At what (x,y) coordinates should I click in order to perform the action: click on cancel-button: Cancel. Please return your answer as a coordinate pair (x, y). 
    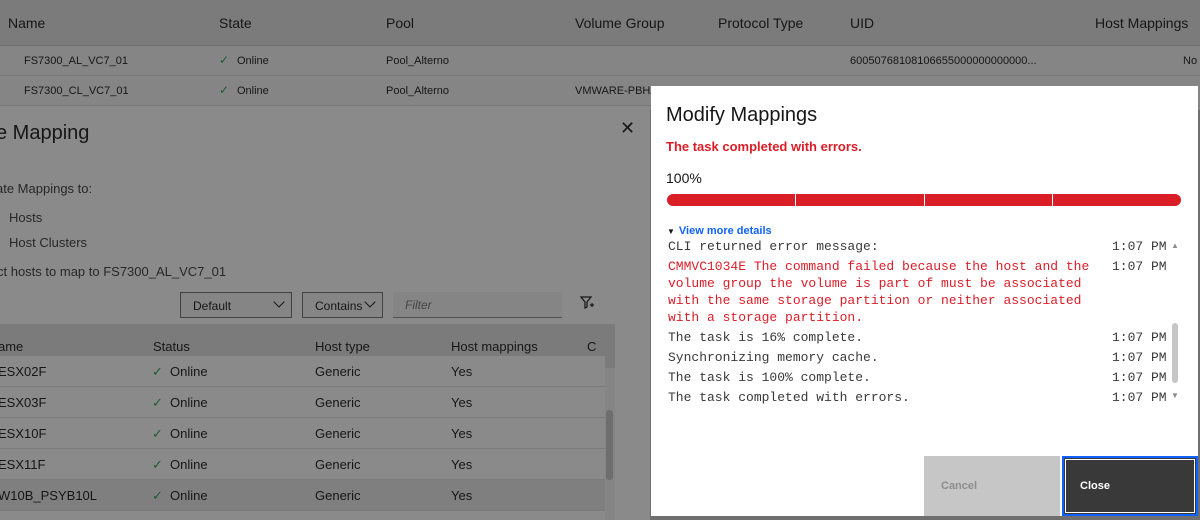
    Looking at the image, I should click on (992, 486).